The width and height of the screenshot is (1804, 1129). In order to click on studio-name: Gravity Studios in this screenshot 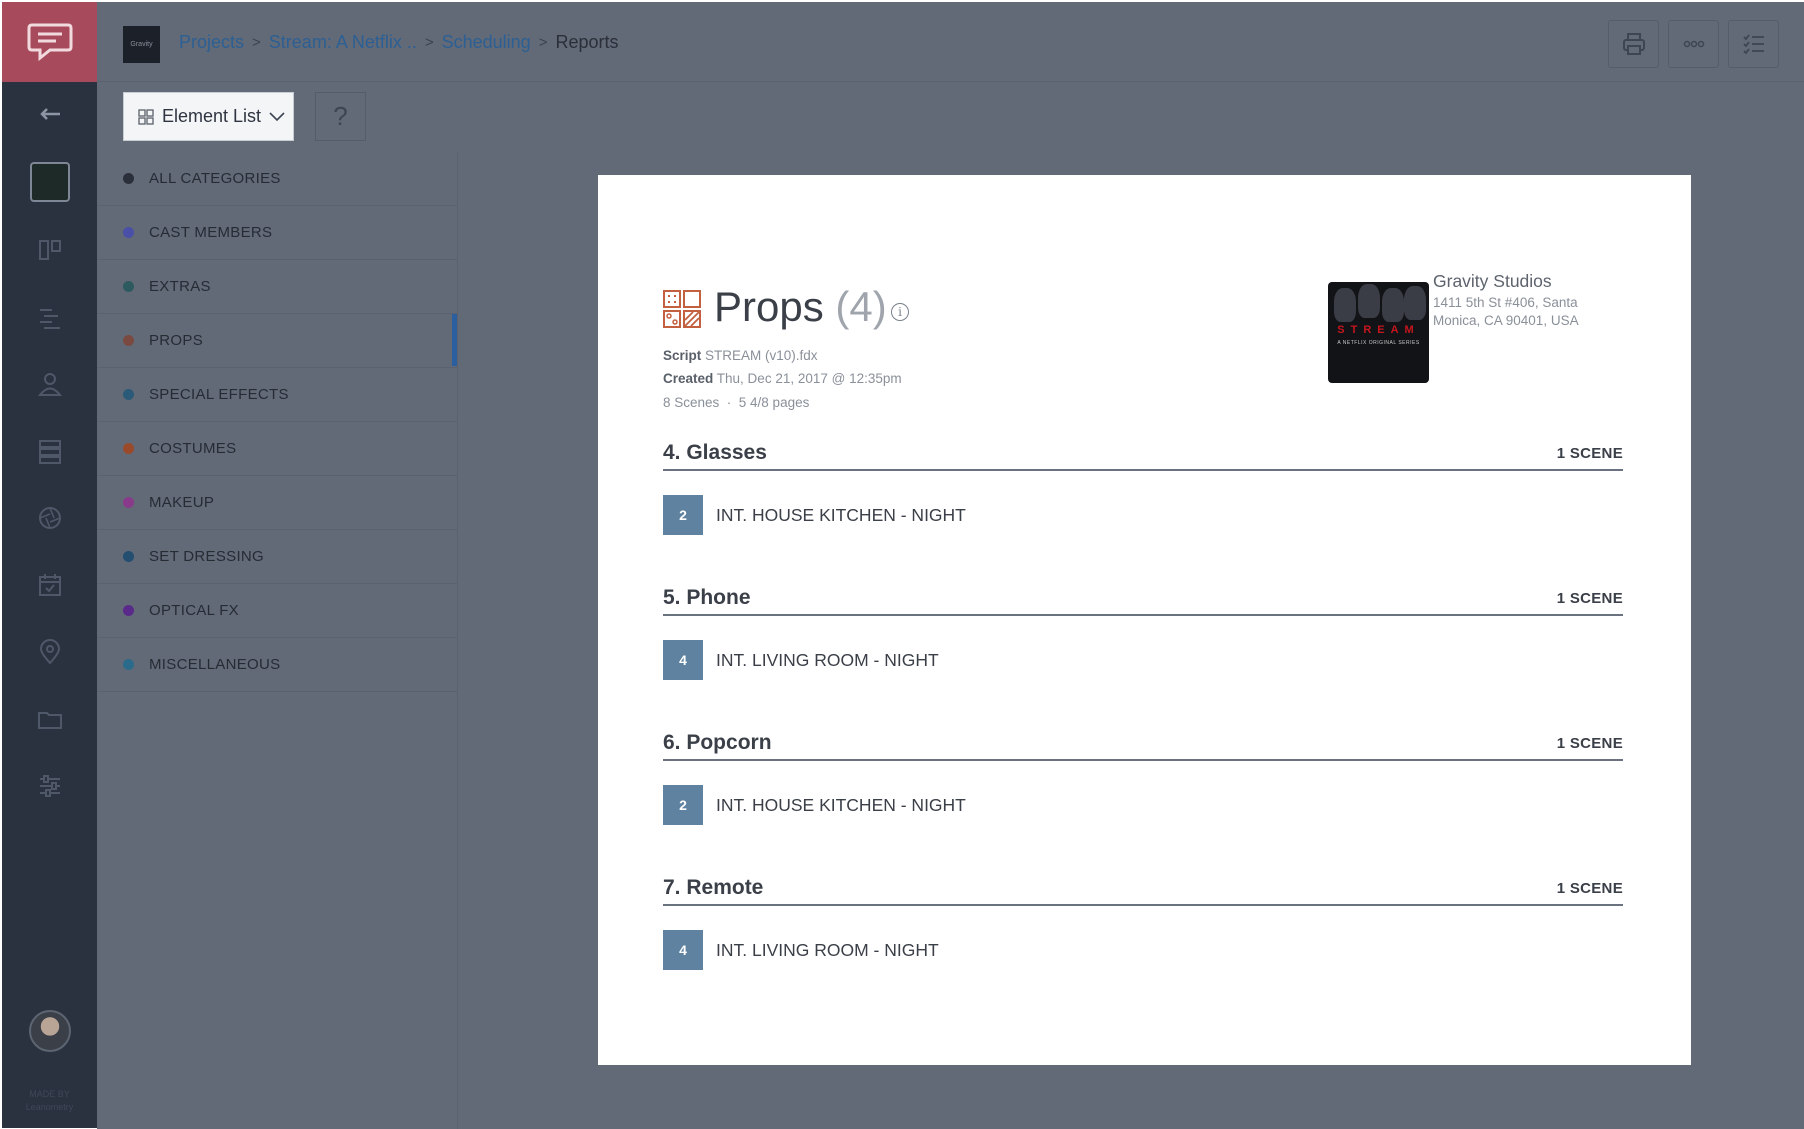, I will do `click(1492, 281)`.